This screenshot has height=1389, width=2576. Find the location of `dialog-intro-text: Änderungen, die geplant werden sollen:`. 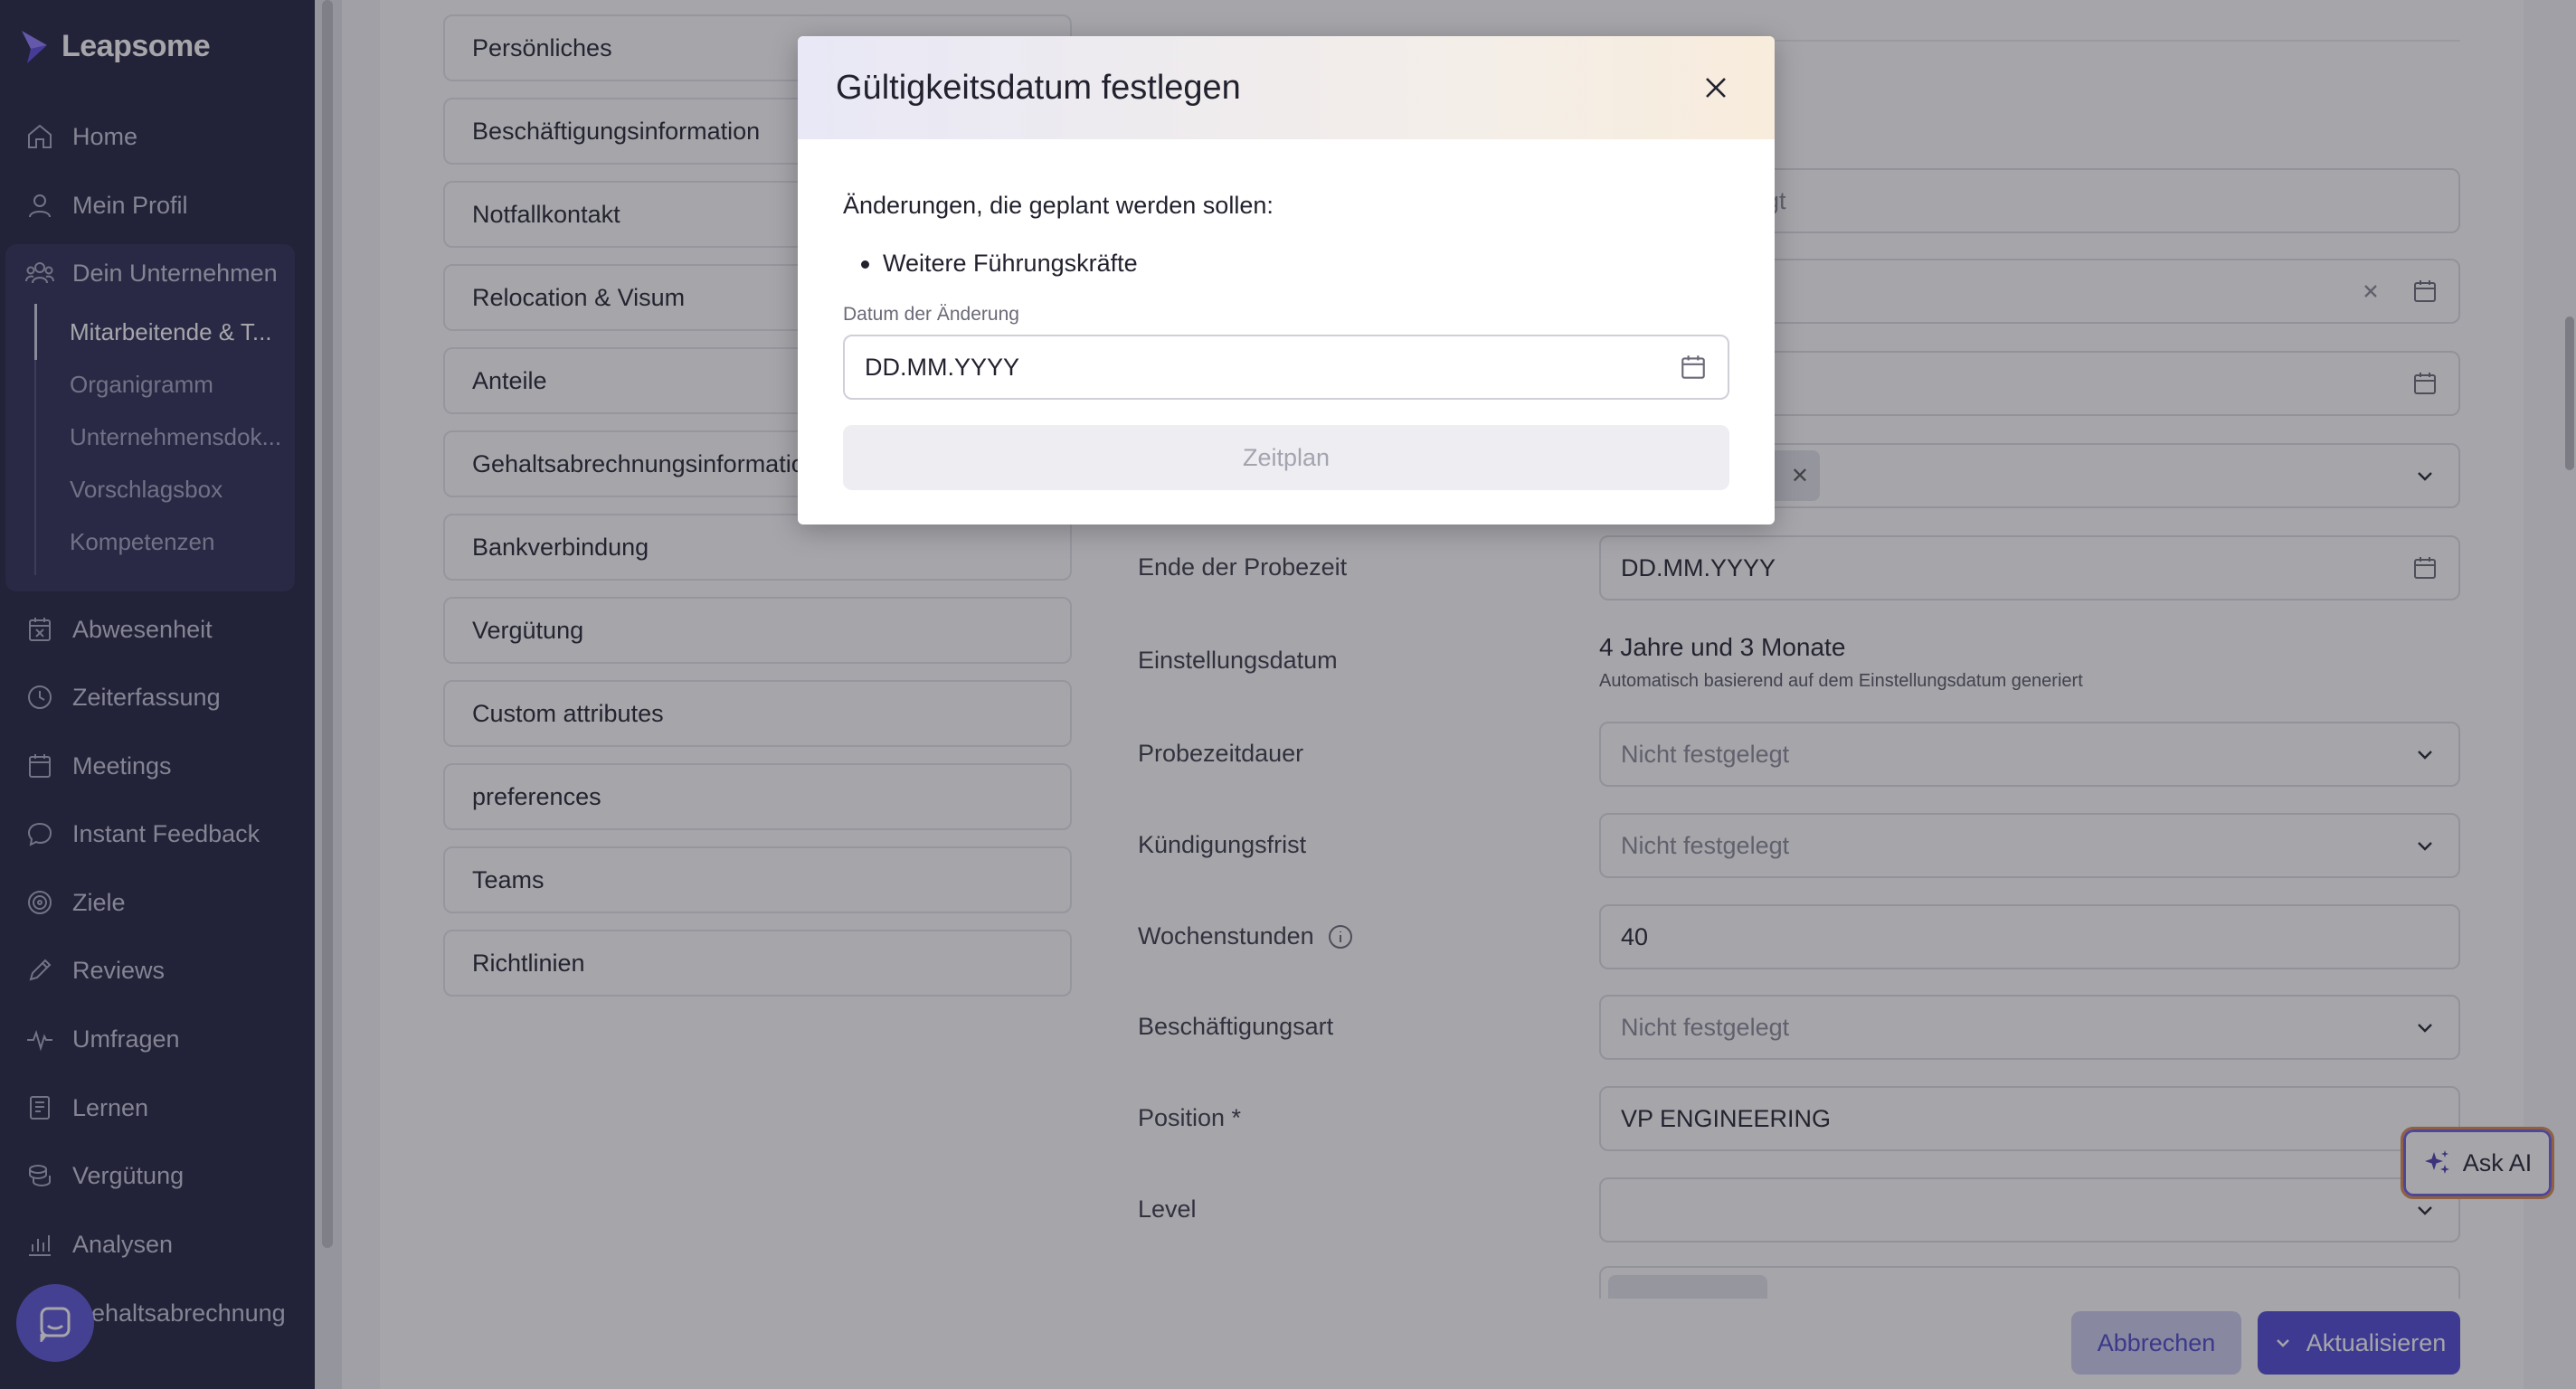

dialog-intro-text: Änderungen, die geplant werden sollen: is located at coordinates (1058, 205).